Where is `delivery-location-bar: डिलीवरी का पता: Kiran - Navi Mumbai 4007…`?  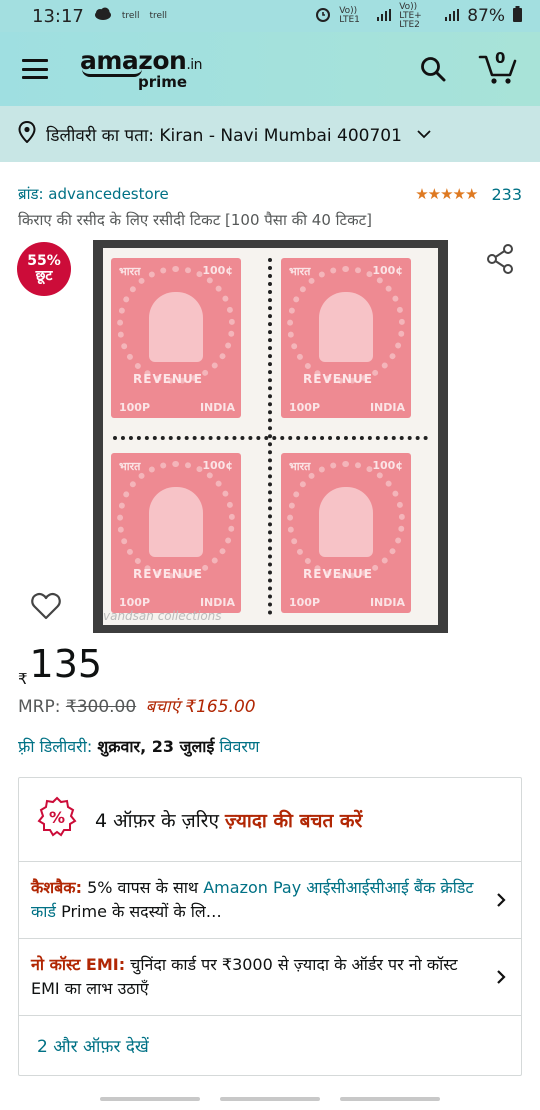 delivery-location-bar: डिलीवरी का पता: Kiran - Navi Mumbai 4007… is located at coordinates (270, 134).